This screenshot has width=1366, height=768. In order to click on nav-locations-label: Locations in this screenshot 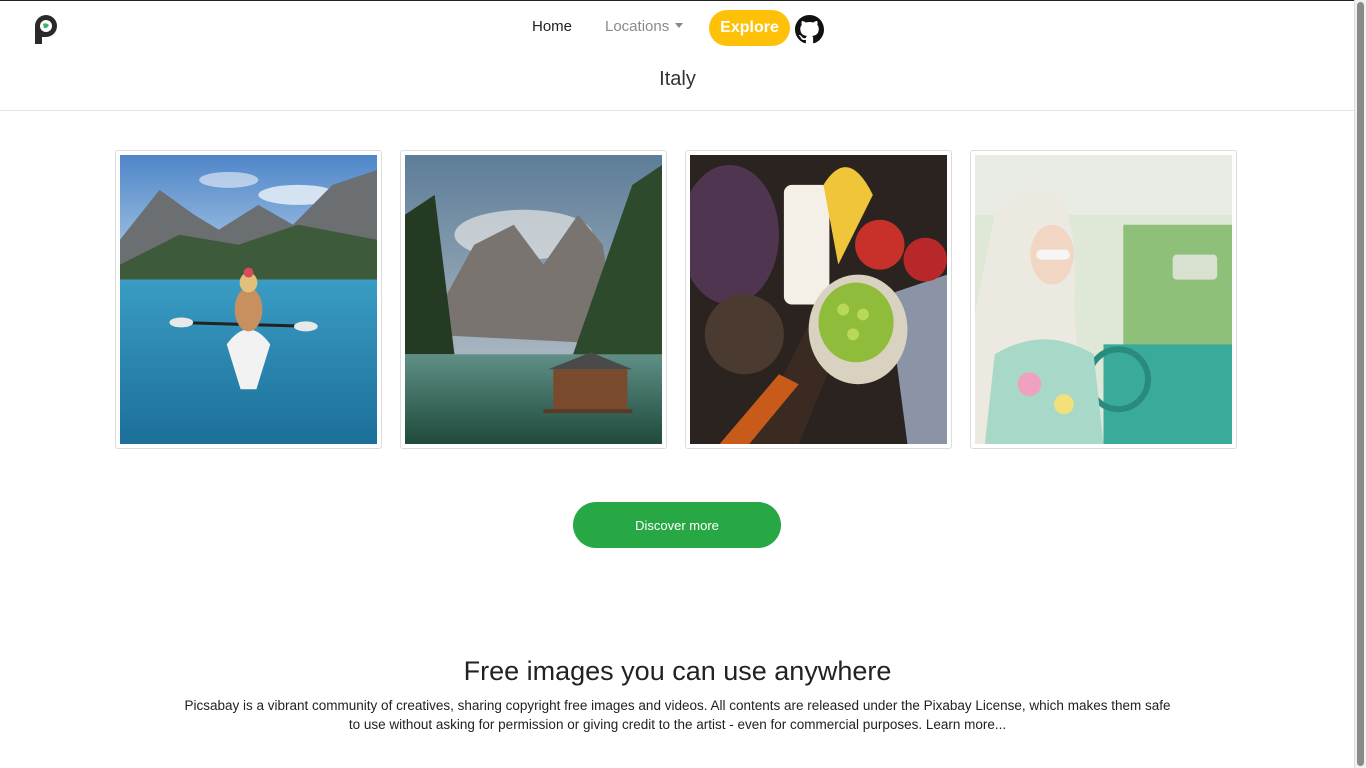, I will do `click(637, 26)`.